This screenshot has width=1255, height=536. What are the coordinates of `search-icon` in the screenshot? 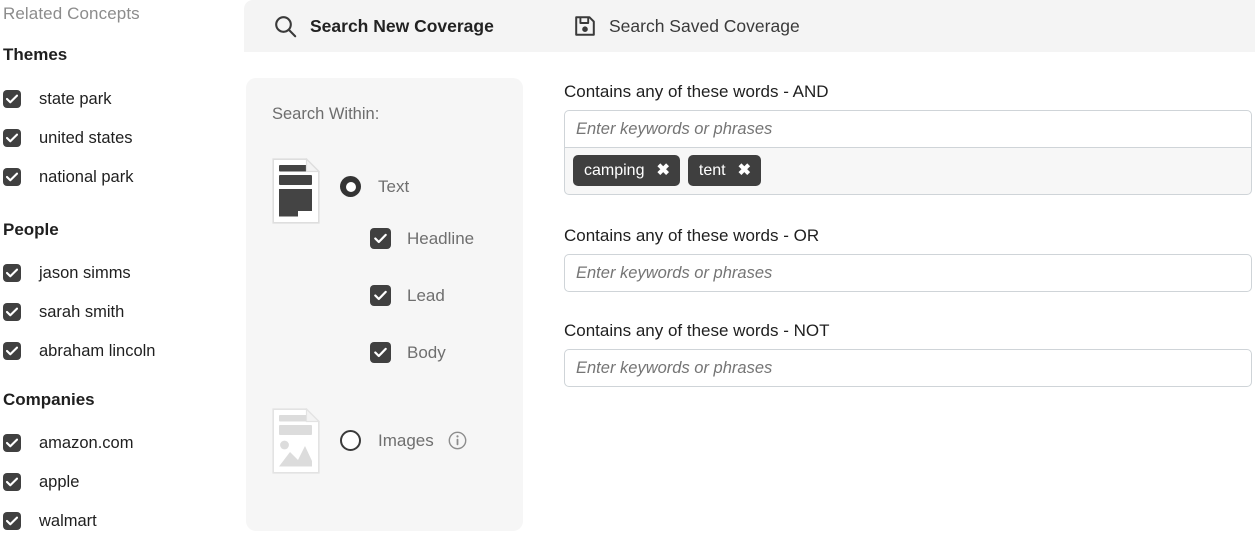 It's located at (285, 26).